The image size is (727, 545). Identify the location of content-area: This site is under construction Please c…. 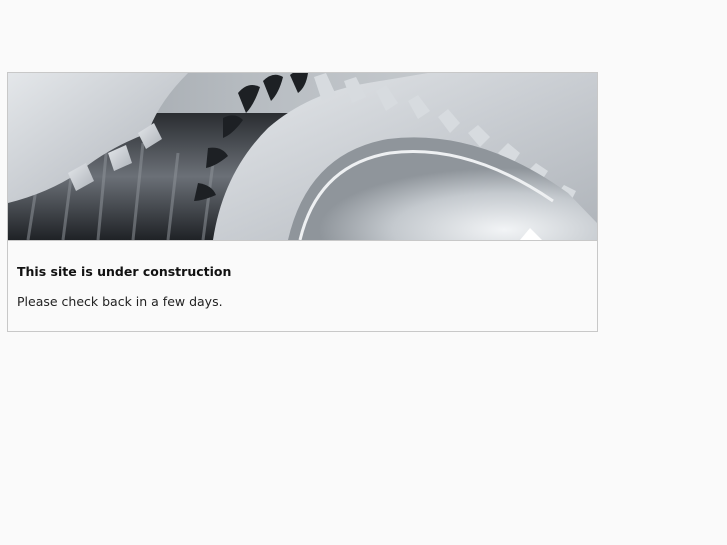
(302, 287).